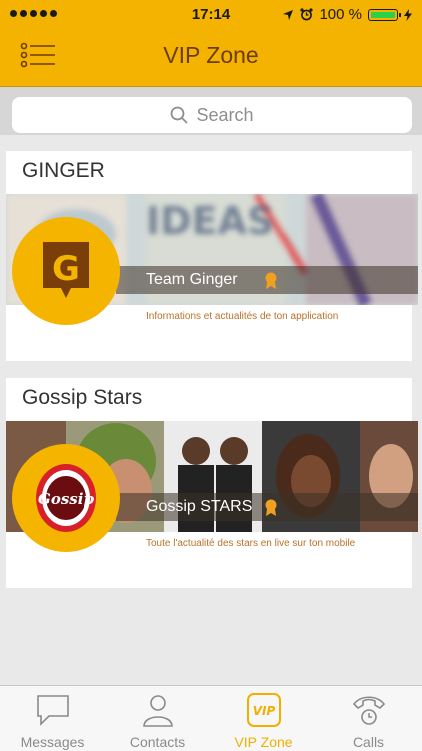 The width and height of the screenshot is (422, 751). Describe the element at coordinates (384, 14) in the screenshot. I see `battery-icon` at that location.